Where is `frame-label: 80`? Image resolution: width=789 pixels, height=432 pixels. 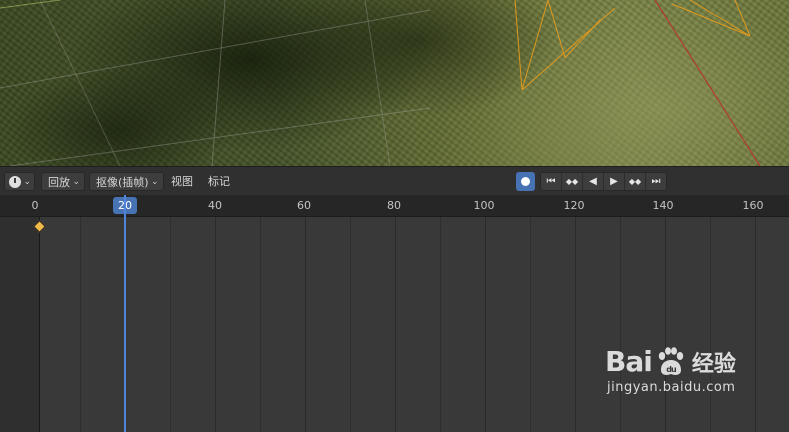
frame-label: 80 is located at coordinates (394, 205).